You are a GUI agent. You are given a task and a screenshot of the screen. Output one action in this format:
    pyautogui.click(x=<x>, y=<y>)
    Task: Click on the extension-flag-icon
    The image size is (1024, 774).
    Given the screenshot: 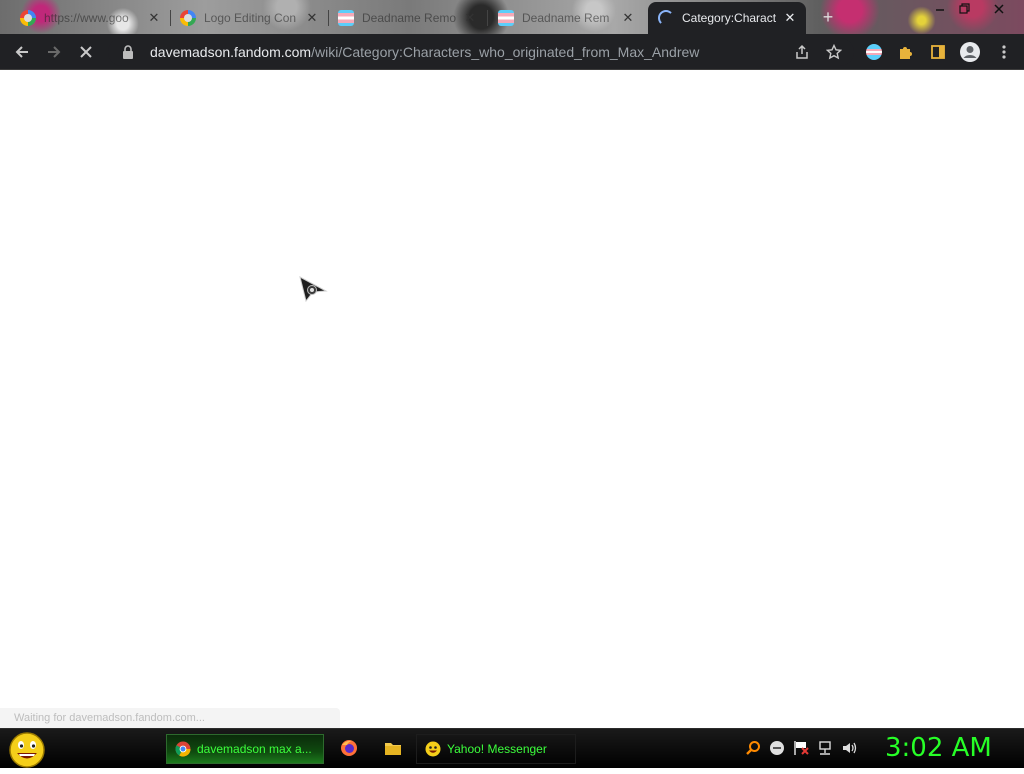 What is the action you would take?
    pyautogui.click(x=874, y=52)
    